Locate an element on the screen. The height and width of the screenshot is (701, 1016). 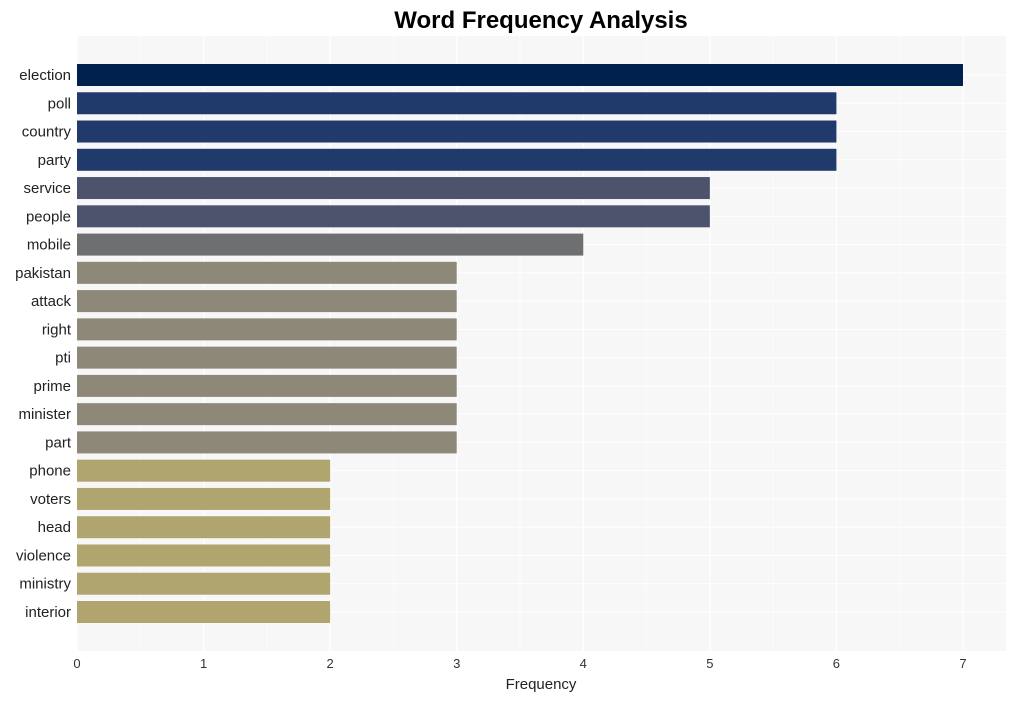
y-tick-label-people: people is located at coordinates (48, 216).